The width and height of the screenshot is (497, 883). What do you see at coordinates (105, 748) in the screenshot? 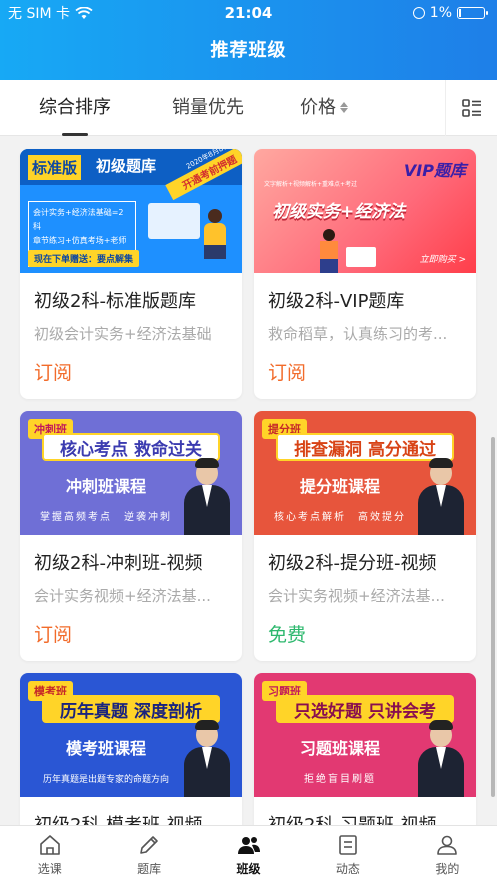
I see `thumb-course: 模考班课程` at bounding box center [105, 748].